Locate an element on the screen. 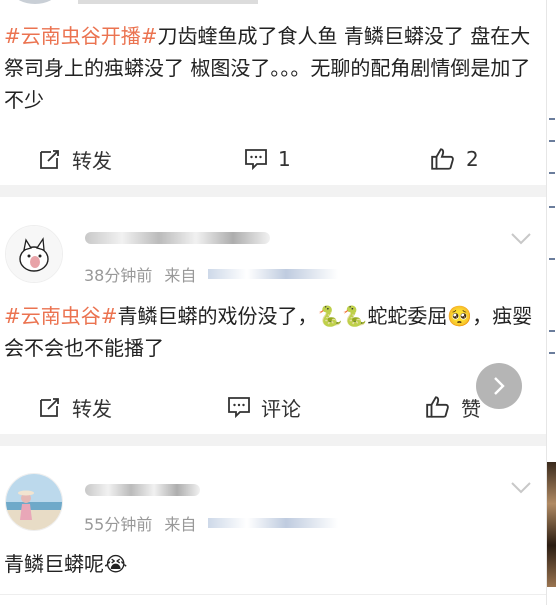 This screenshot has width=556, height=605. post-meta: 55分钟前 来自 is located at coordinates (211, 523).